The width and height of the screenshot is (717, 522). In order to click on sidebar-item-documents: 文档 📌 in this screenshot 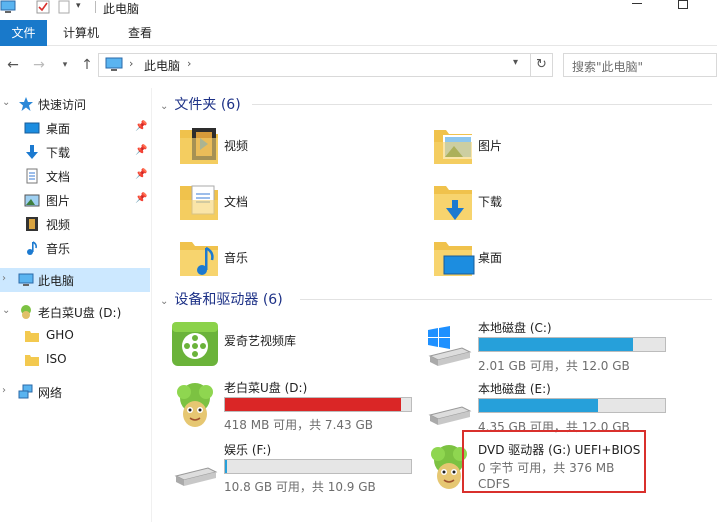, I will do `click(75, 176)`.